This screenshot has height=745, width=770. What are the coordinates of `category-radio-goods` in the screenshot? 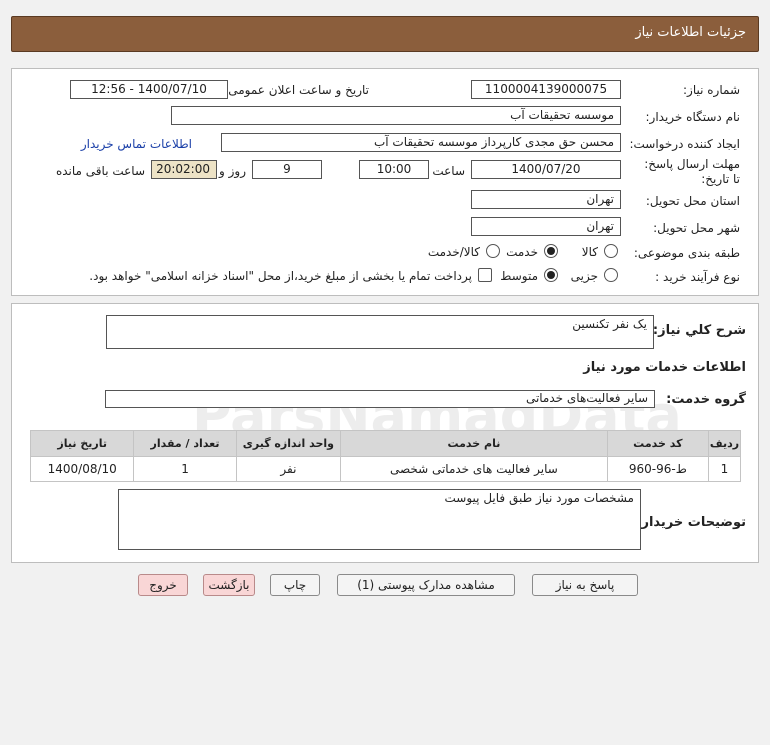 It's located at (611, 251).